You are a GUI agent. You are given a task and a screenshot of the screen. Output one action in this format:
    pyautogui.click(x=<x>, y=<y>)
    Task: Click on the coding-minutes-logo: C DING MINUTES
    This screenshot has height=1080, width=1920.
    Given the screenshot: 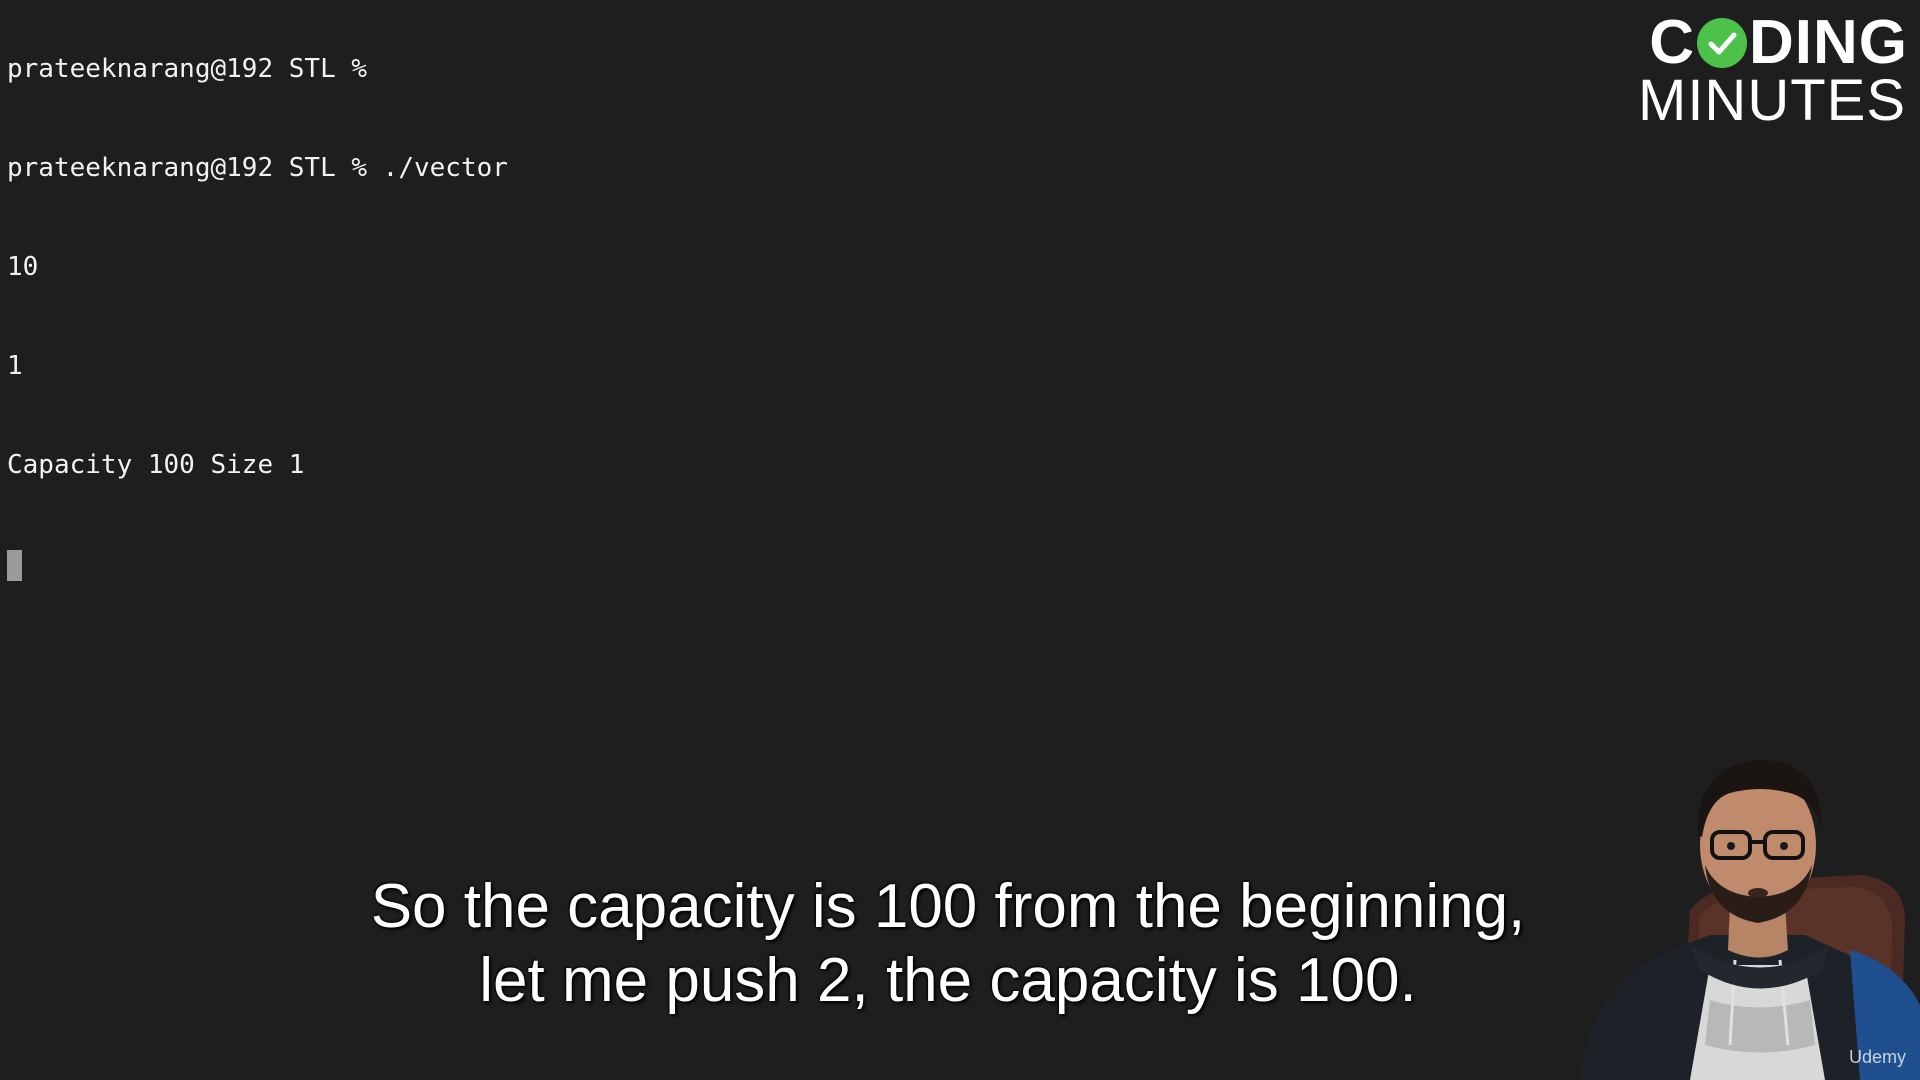 What is the action you would take?
    pyautogui.click(x=1773, y=71)
    